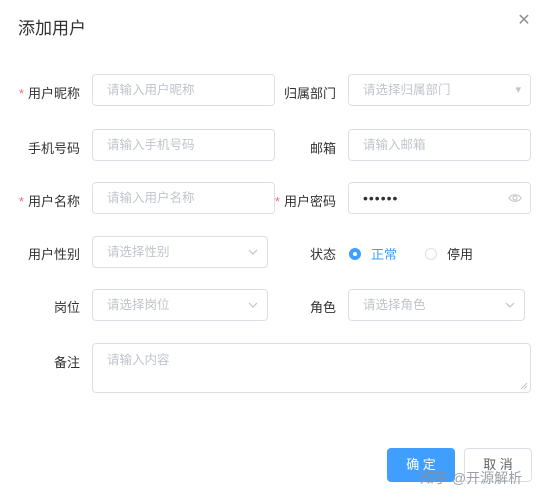 The height and width of the screenshot is (500, 555). Describe the element at coordinates (439, 198) in the screenshot. I see `password-input: ••••••` at that location.